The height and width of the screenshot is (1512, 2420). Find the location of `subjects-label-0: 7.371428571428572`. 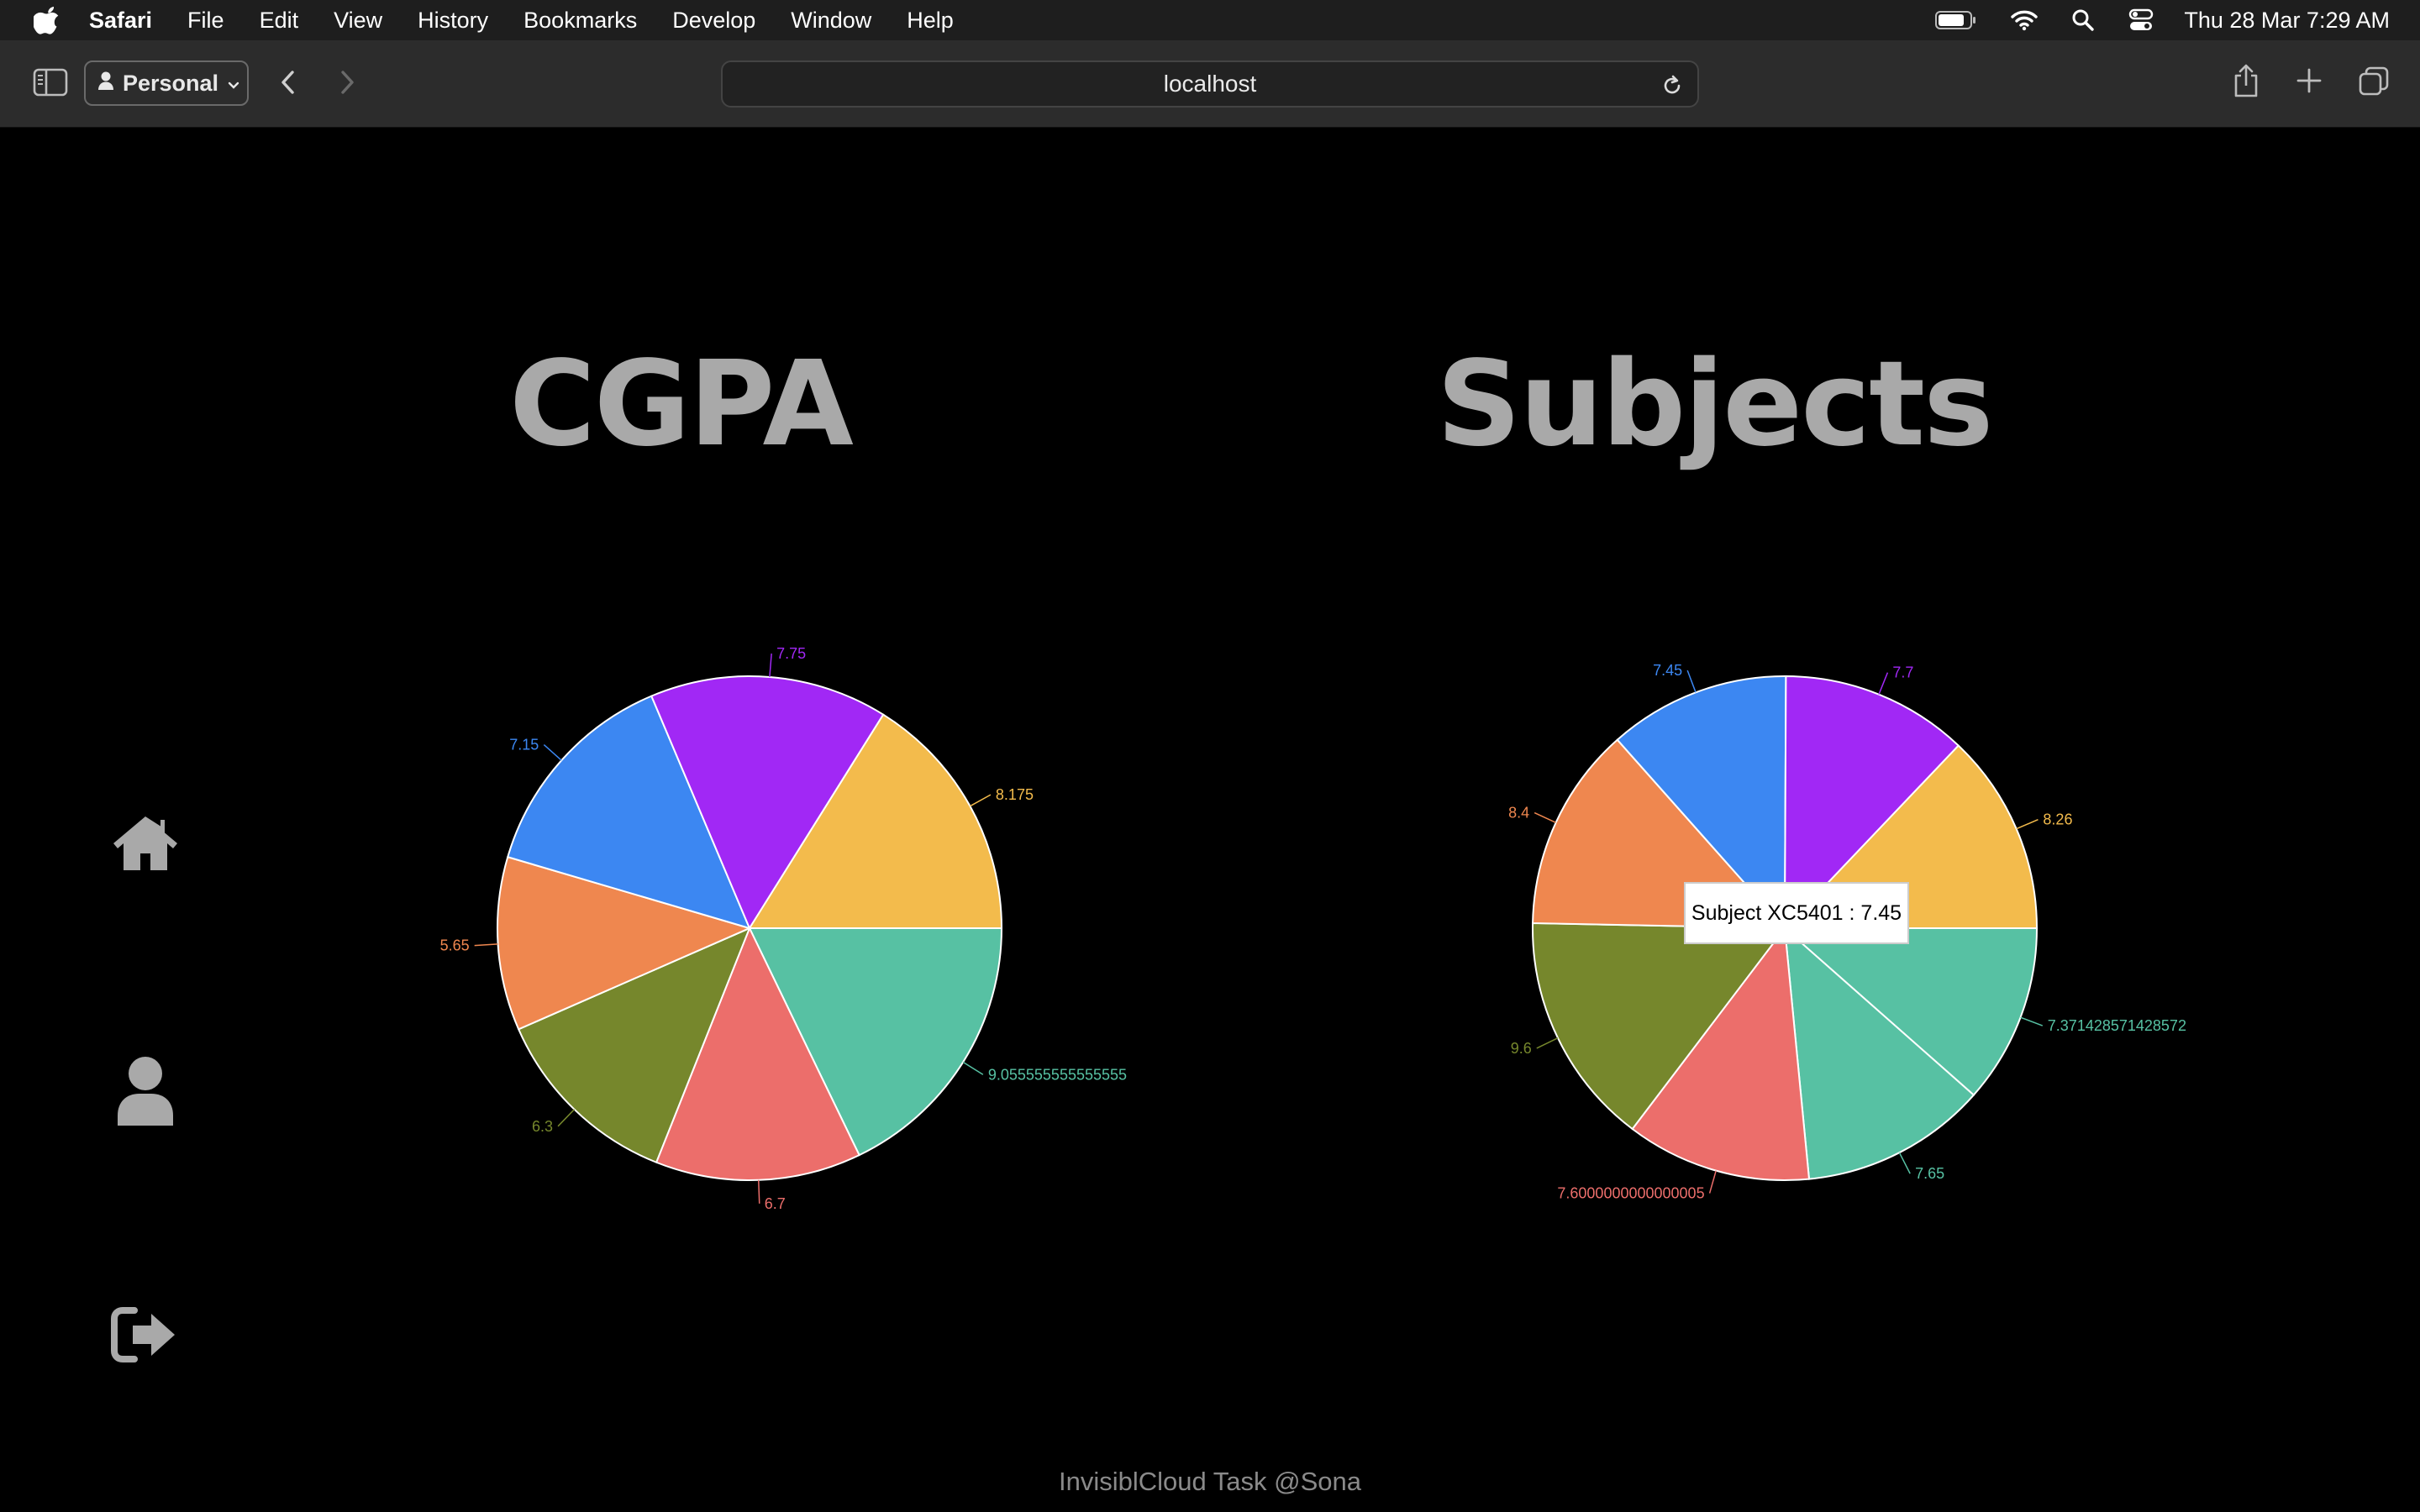

subjects-label-0: 7.371428571428572 is located at coordinates (2117, 1025).